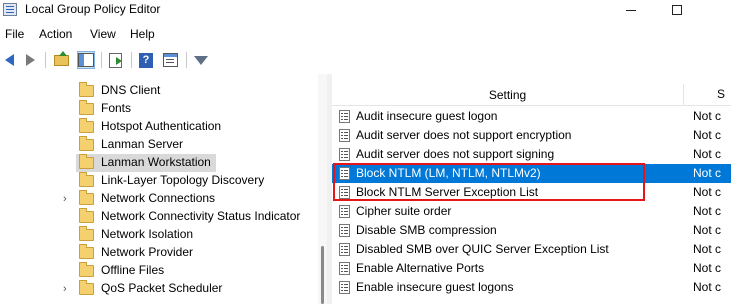  I want to click on column-header-setting: Setting, so click(508, 95).